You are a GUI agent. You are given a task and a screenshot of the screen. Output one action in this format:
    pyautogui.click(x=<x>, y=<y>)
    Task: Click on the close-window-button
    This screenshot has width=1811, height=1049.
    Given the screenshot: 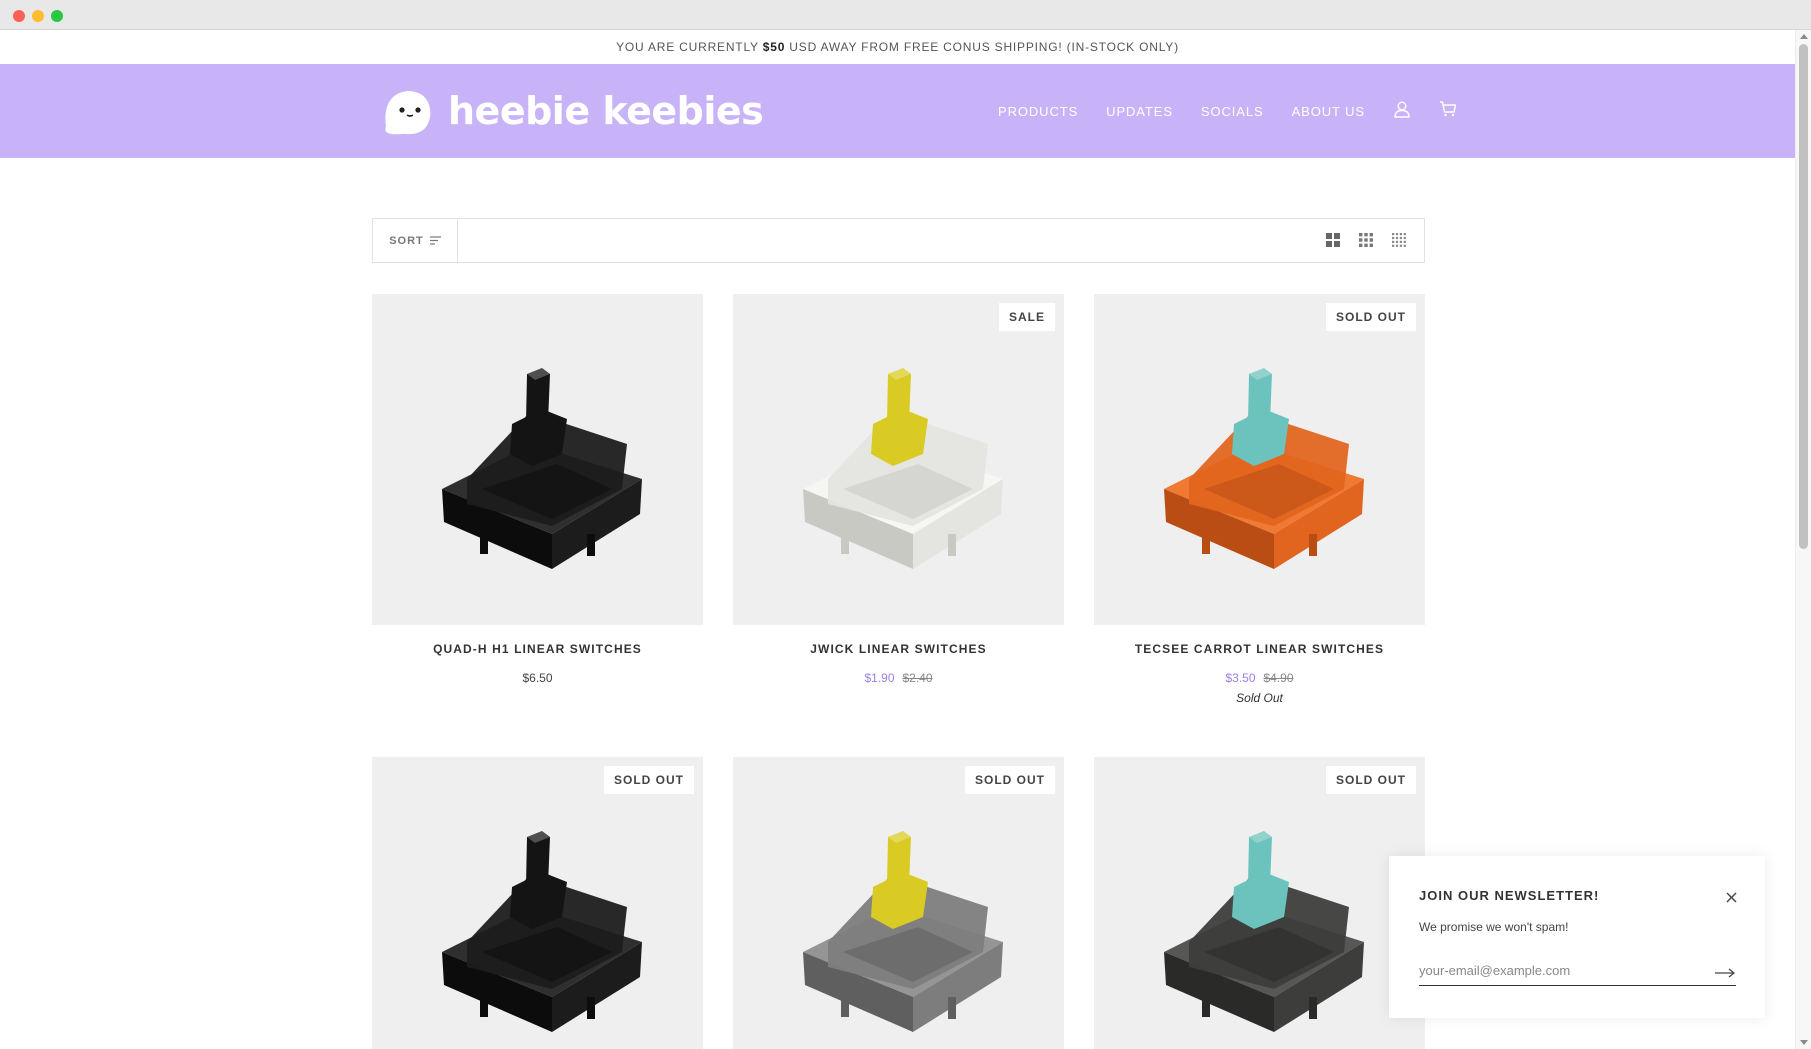 What is the action you would take?
    pyautogui.click(x=19, y=16)
    